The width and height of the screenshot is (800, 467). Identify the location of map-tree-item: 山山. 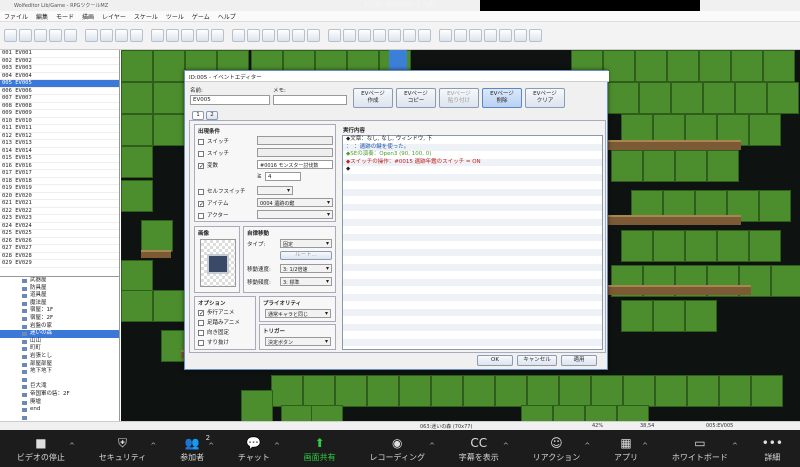
(59, 342).